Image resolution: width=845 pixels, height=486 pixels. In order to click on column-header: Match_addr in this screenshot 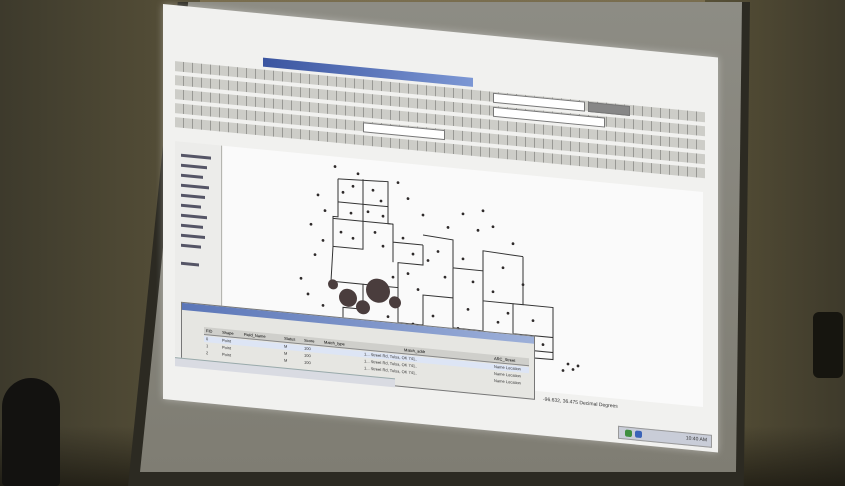, I will do `click(414, 350)`.